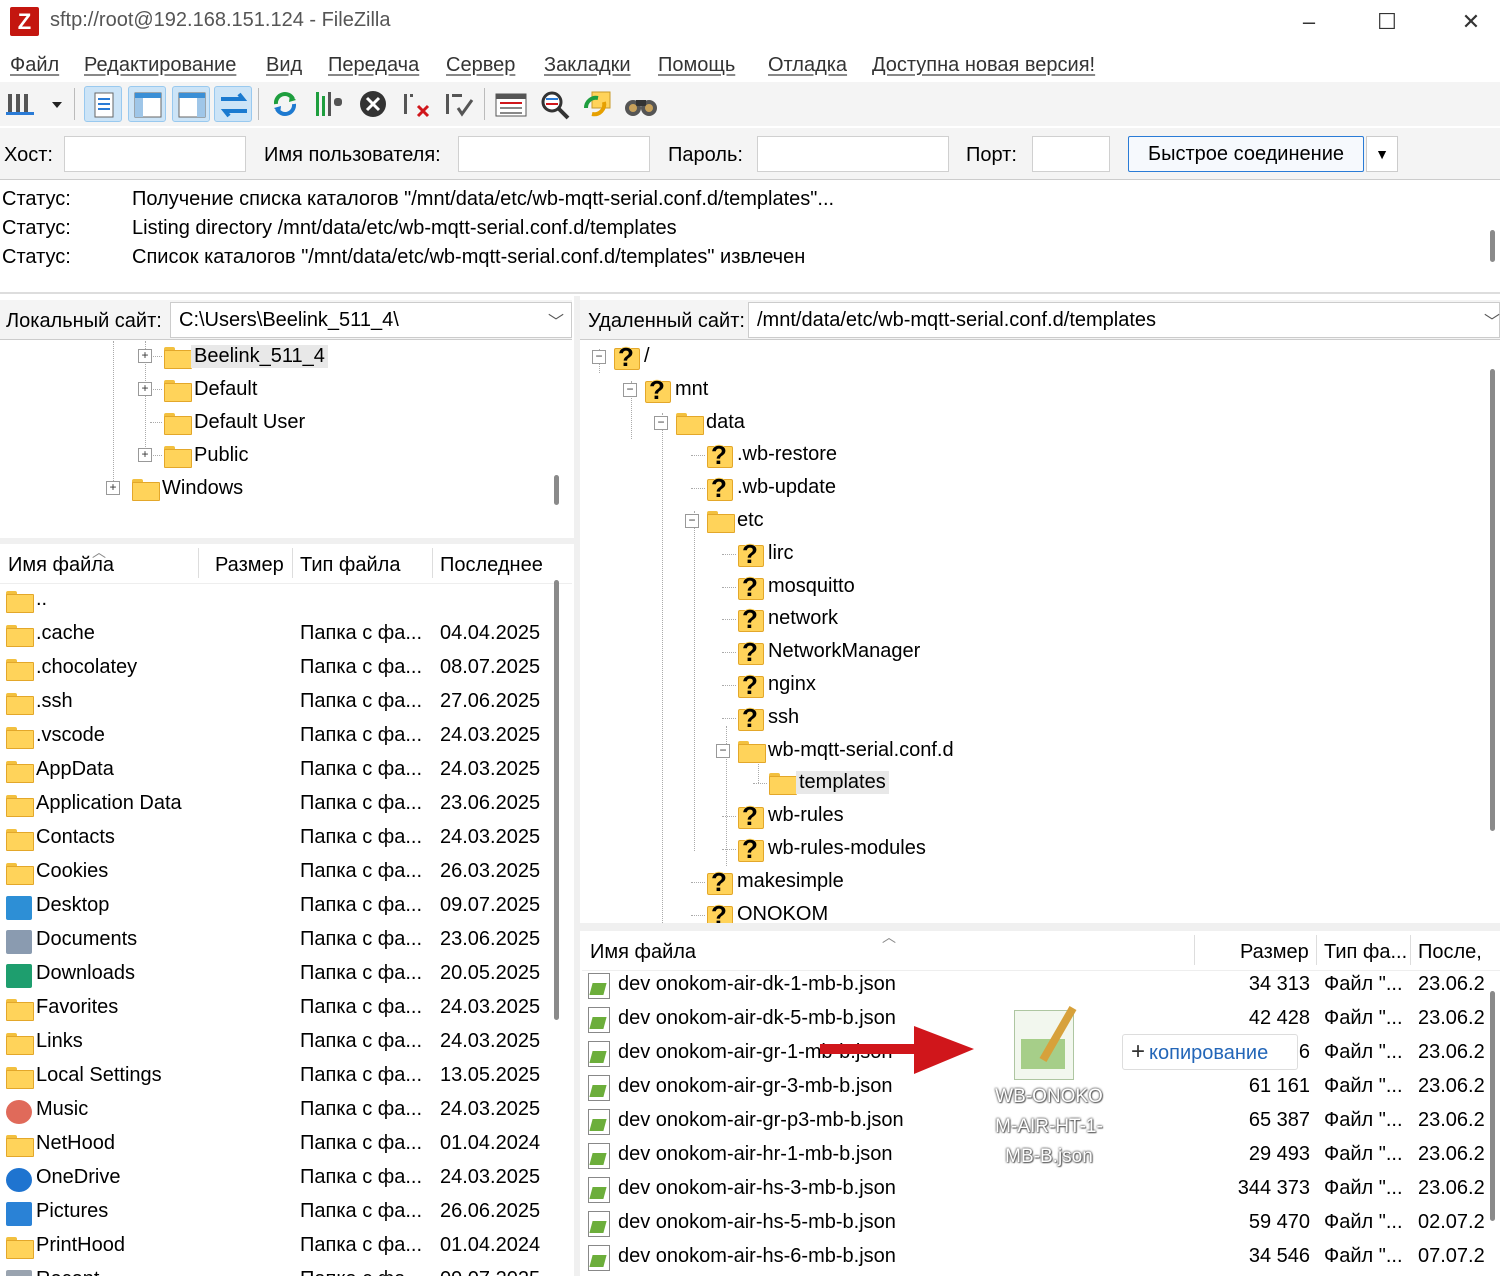 Image resolution: width=1500 pixels, height=1276 pixels. What do you see at coordinates (34, 65) in the screenshot?
I see `menu-file: Файл` at bounding box center [34, 65].